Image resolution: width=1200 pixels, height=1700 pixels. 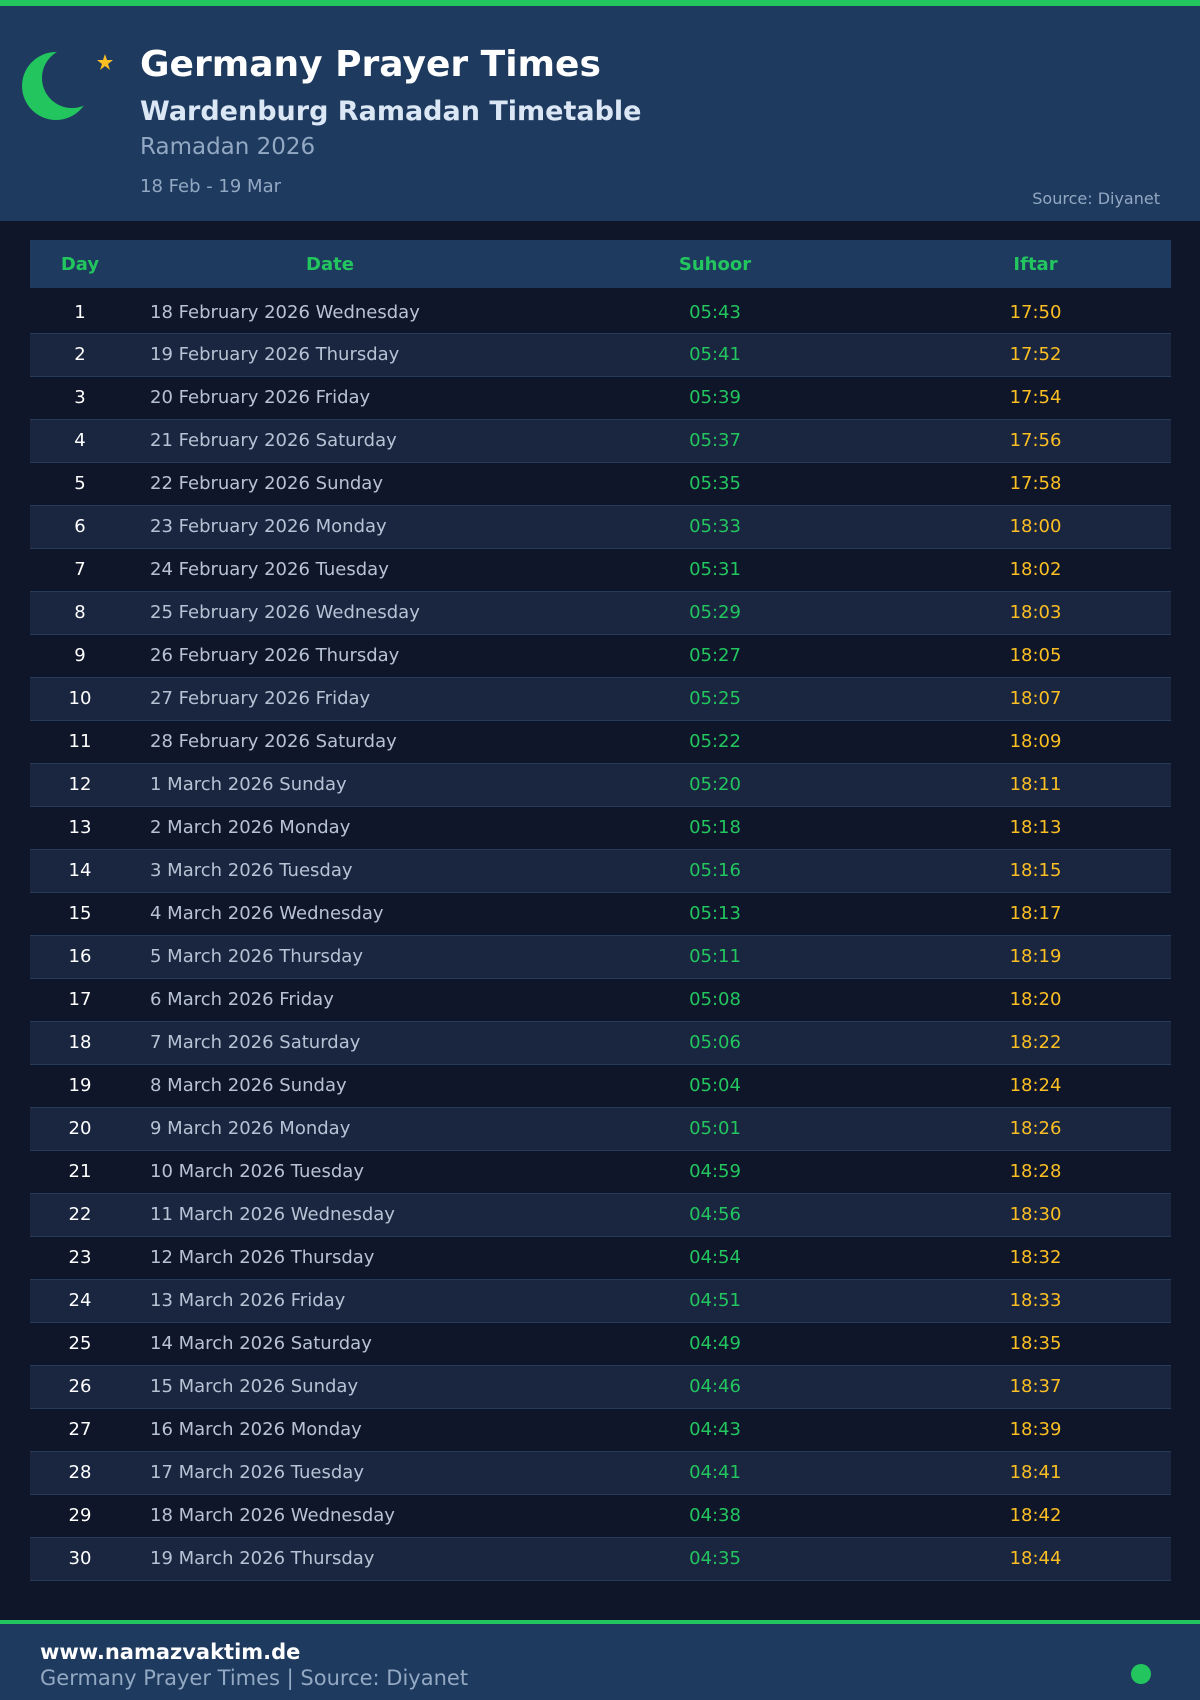 What do you see at coordinates (272, 1214) in the screenshot?
I see `date-cell: 11 March 2026 Wednesday` at bounding box center [272, 1214].